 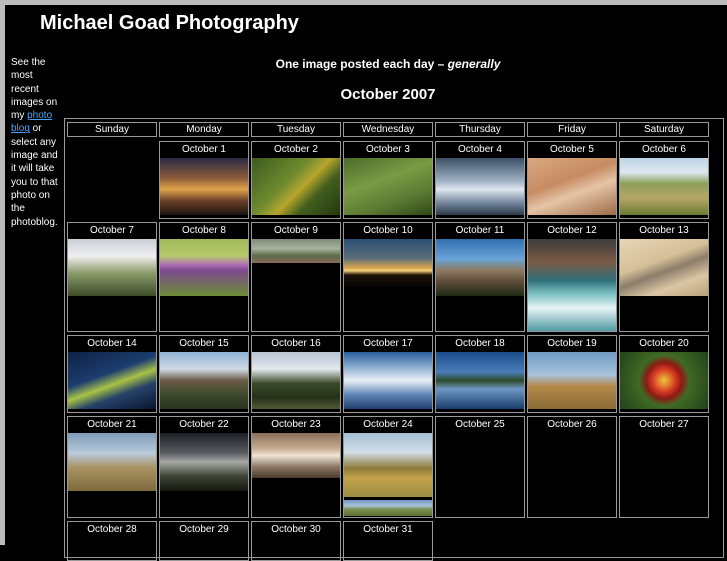 I want to click on calendar-day-label: October 22, so click(x=204, y=424).